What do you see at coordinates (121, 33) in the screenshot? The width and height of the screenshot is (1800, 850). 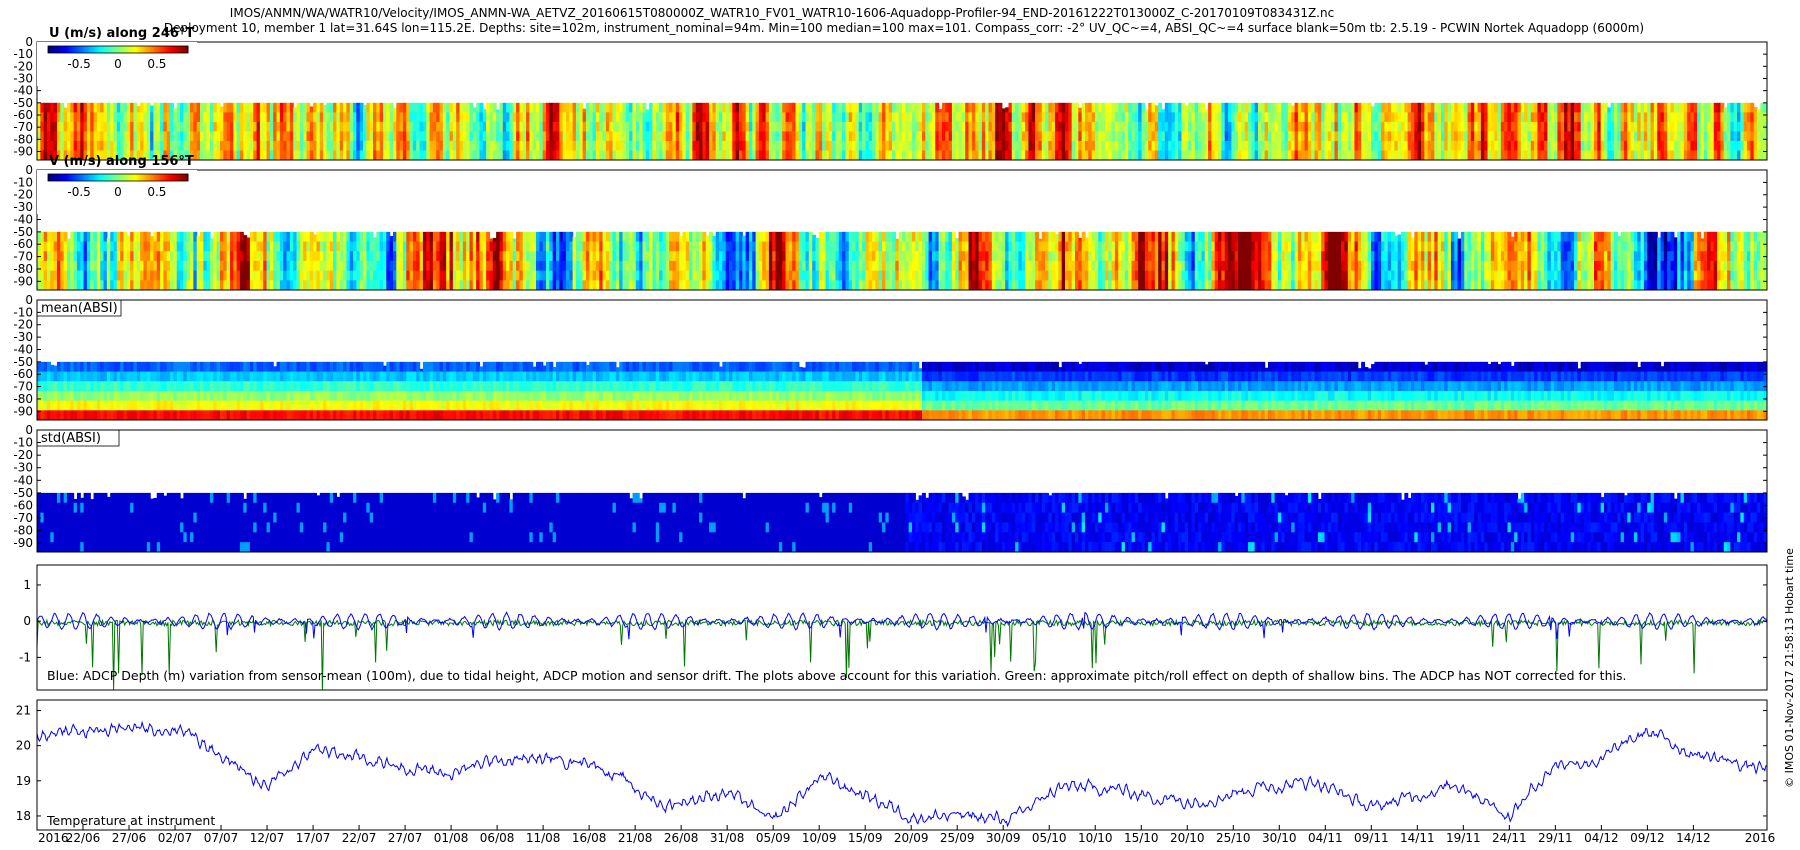 I see `panel-label-0: U (m/s) along 246°T` at bounding box center [121, 33].